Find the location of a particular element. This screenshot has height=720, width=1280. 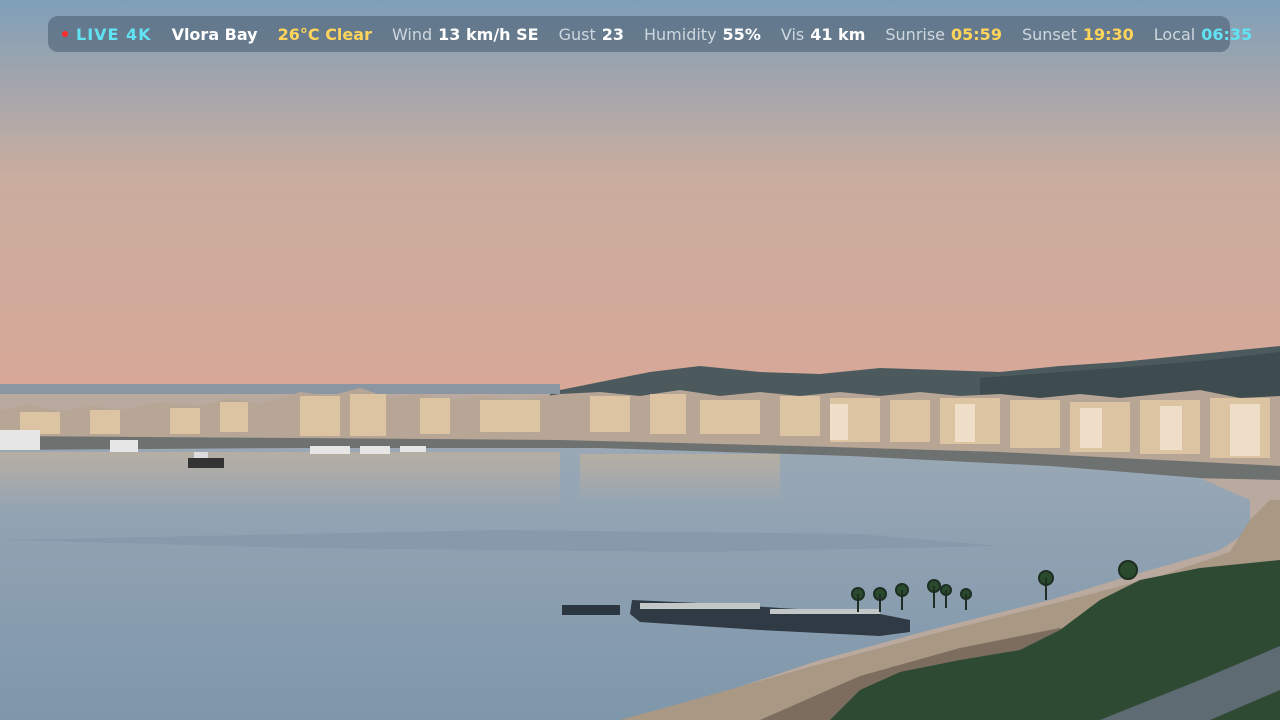

location-name: Vlora Bay is located at coordinates (214, 34).